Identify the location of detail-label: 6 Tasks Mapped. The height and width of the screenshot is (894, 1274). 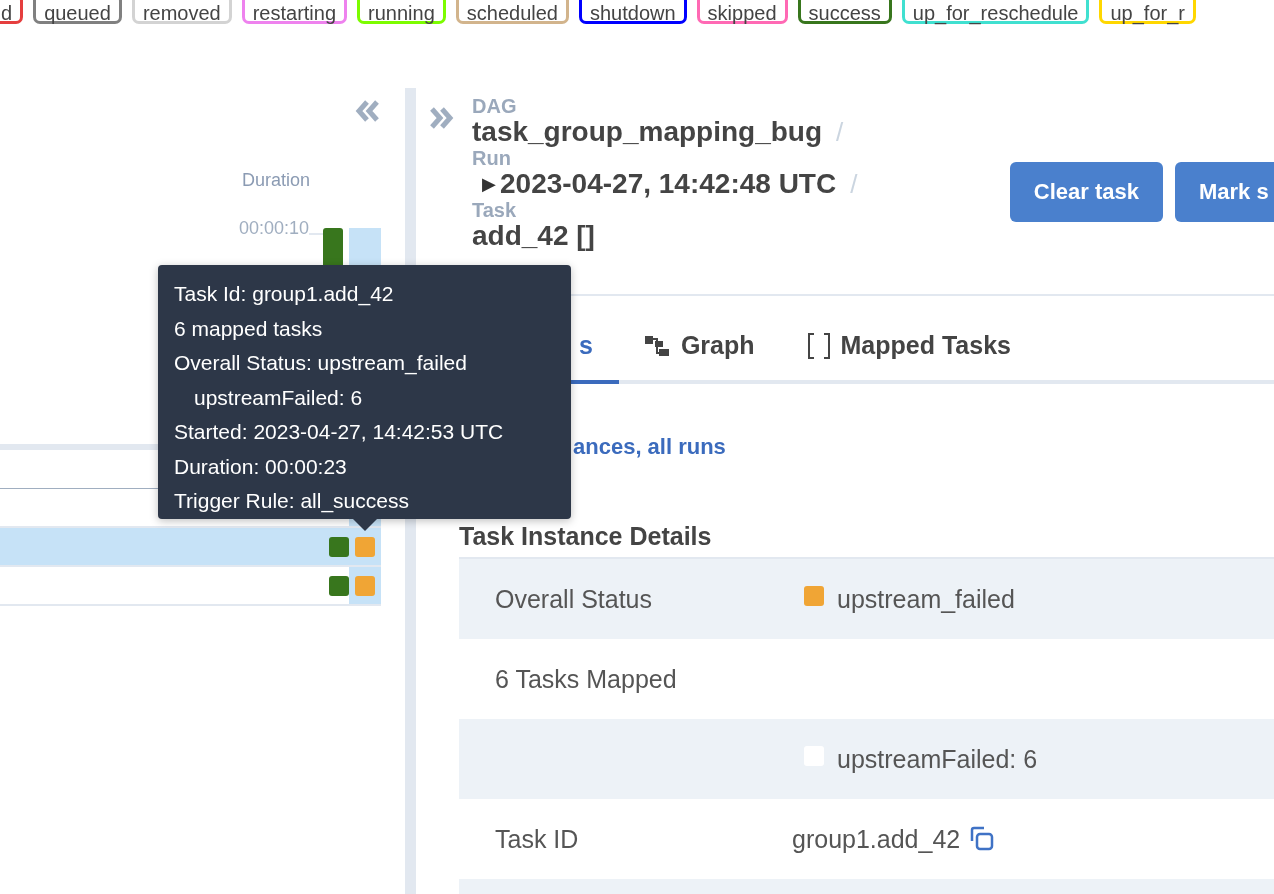
(586, 678).